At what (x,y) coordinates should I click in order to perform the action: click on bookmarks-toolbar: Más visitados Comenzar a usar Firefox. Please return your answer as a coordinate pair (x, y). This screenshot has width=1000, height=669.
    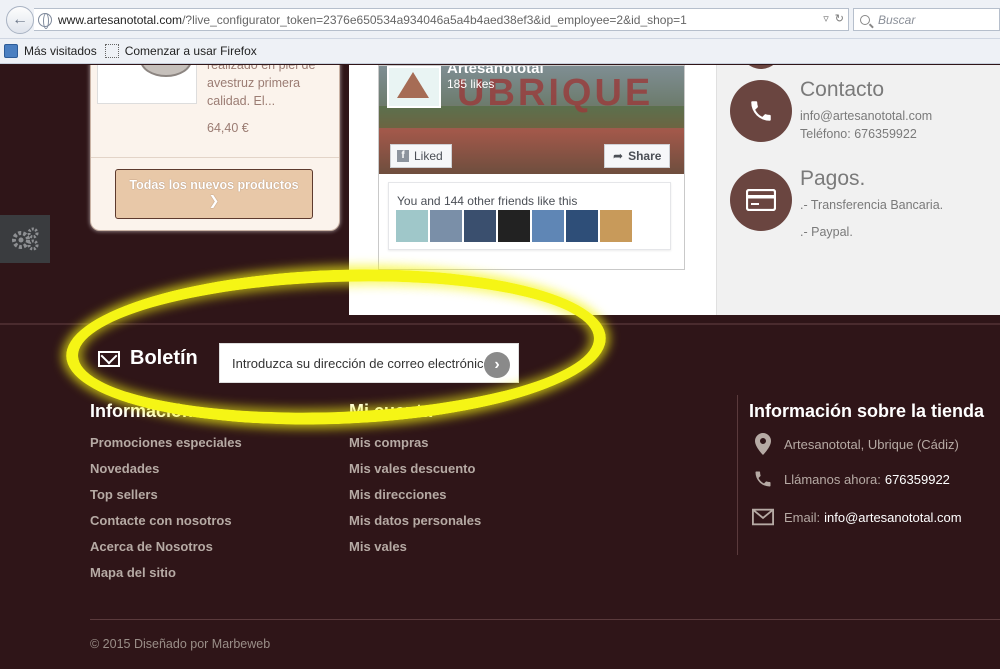
    Looking at the image, I should click on (500, 51).